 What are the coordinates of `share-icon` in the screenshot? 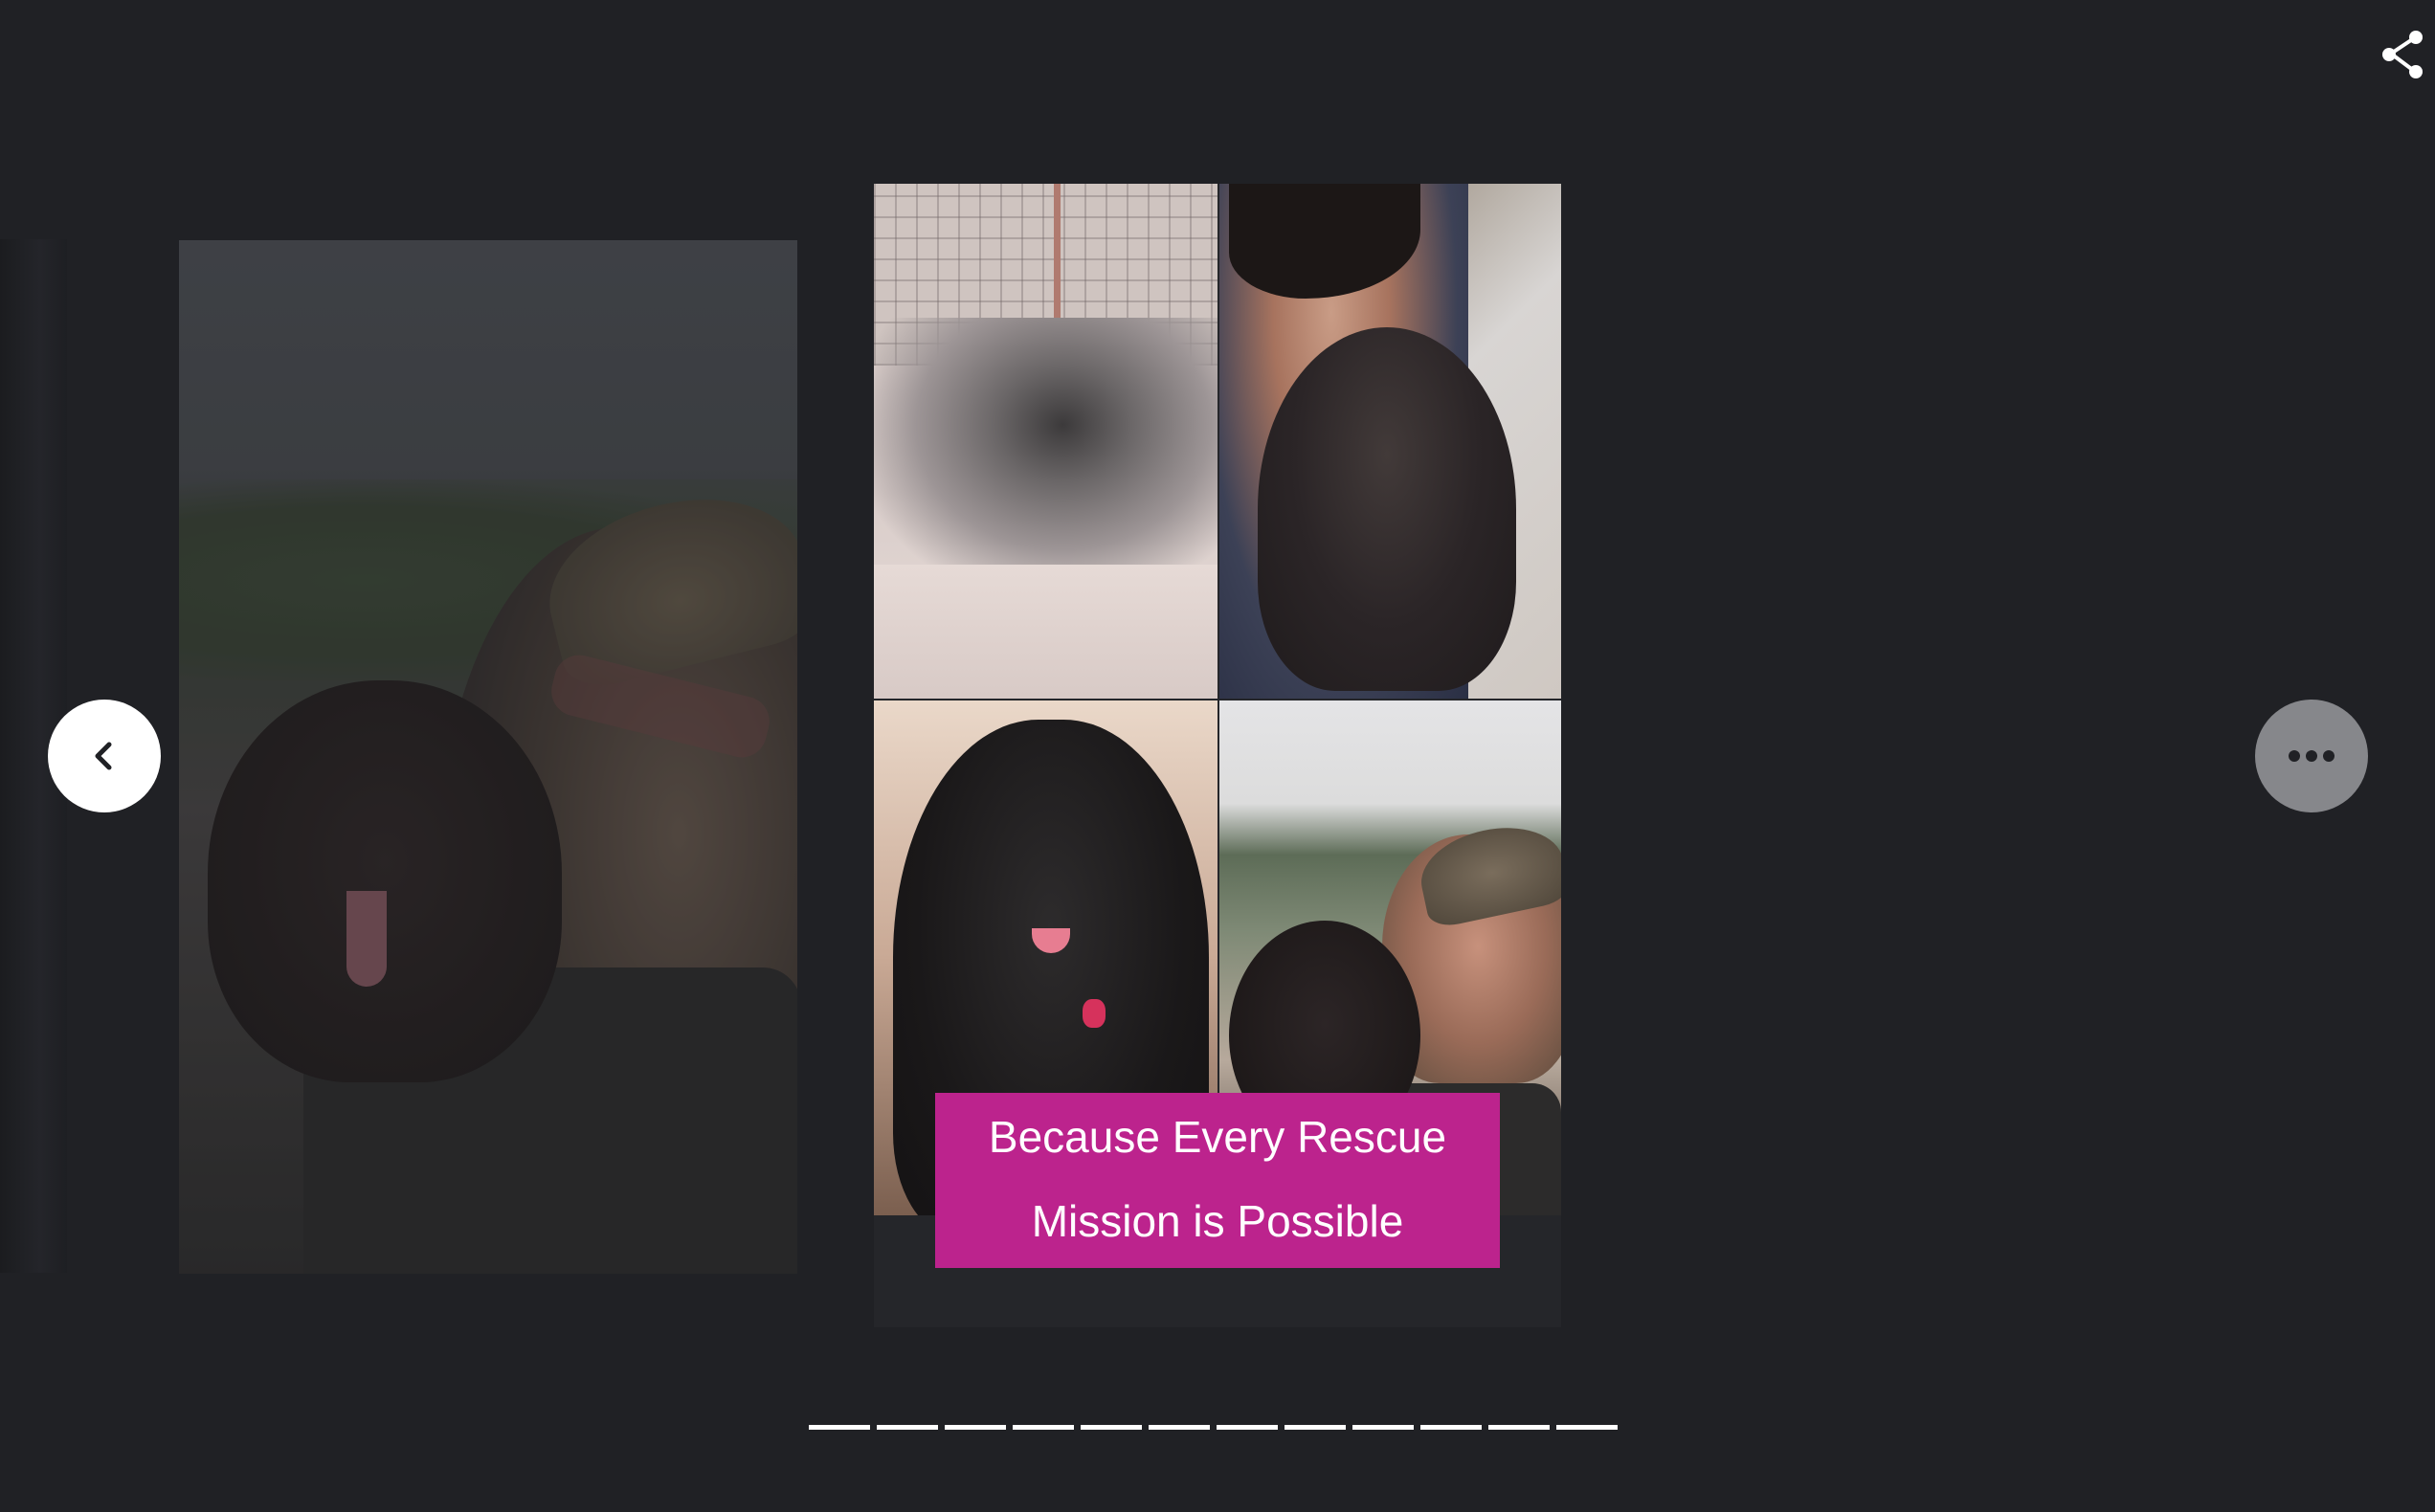 It's located at (2402, 54).